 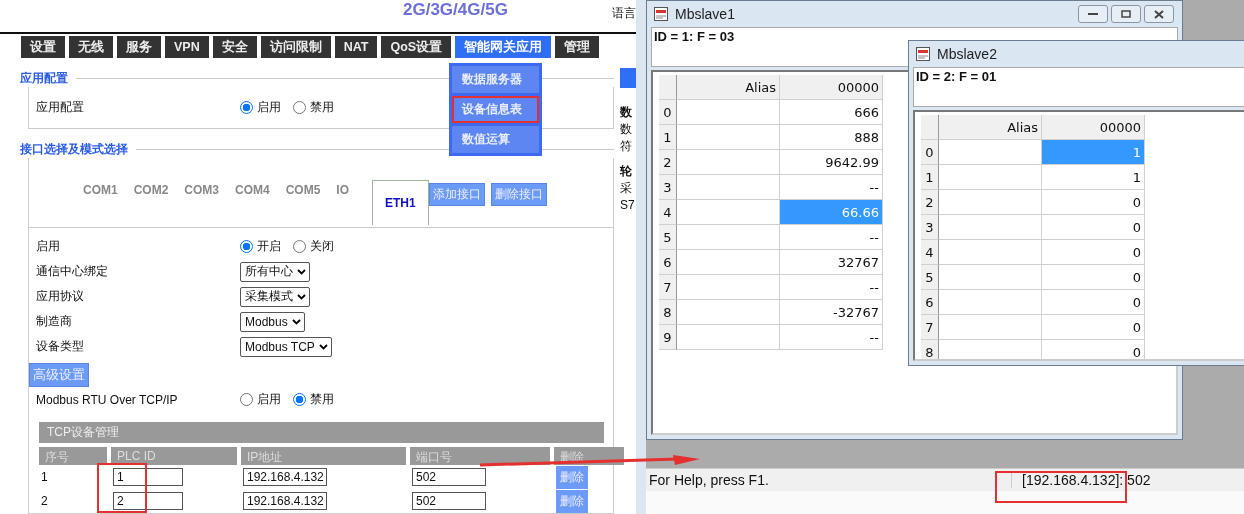 I want to click on table-title: TCP设备管理, so click(x=321, y=432).